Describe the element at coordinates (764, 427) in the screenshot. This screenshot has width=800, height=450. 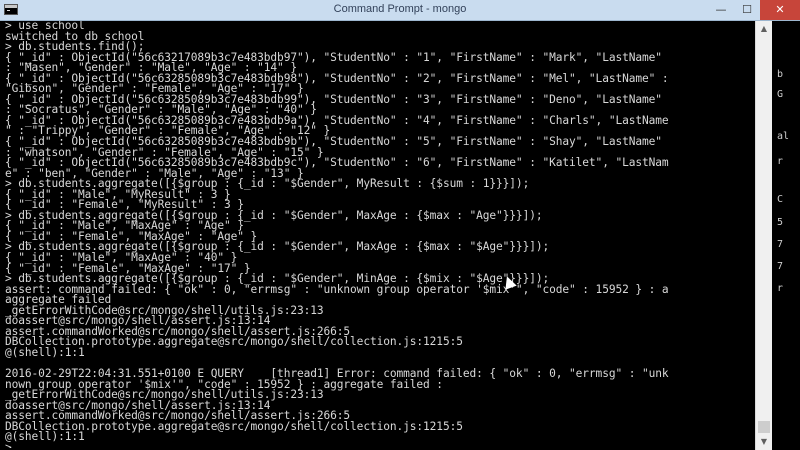
I see `scrollbar-thumb` at that location.